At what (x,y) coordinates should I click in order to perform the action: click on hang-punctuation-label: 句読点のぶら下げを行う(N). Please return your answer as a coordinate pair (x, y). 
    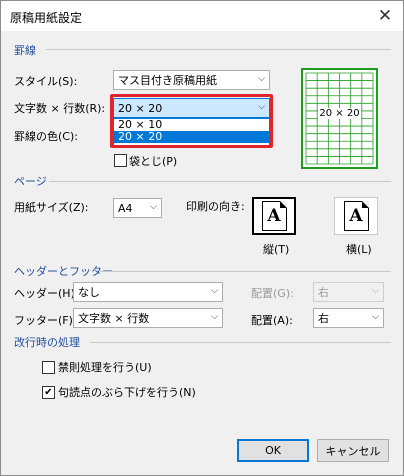
    Looking at the image, I should click on (127, 392).